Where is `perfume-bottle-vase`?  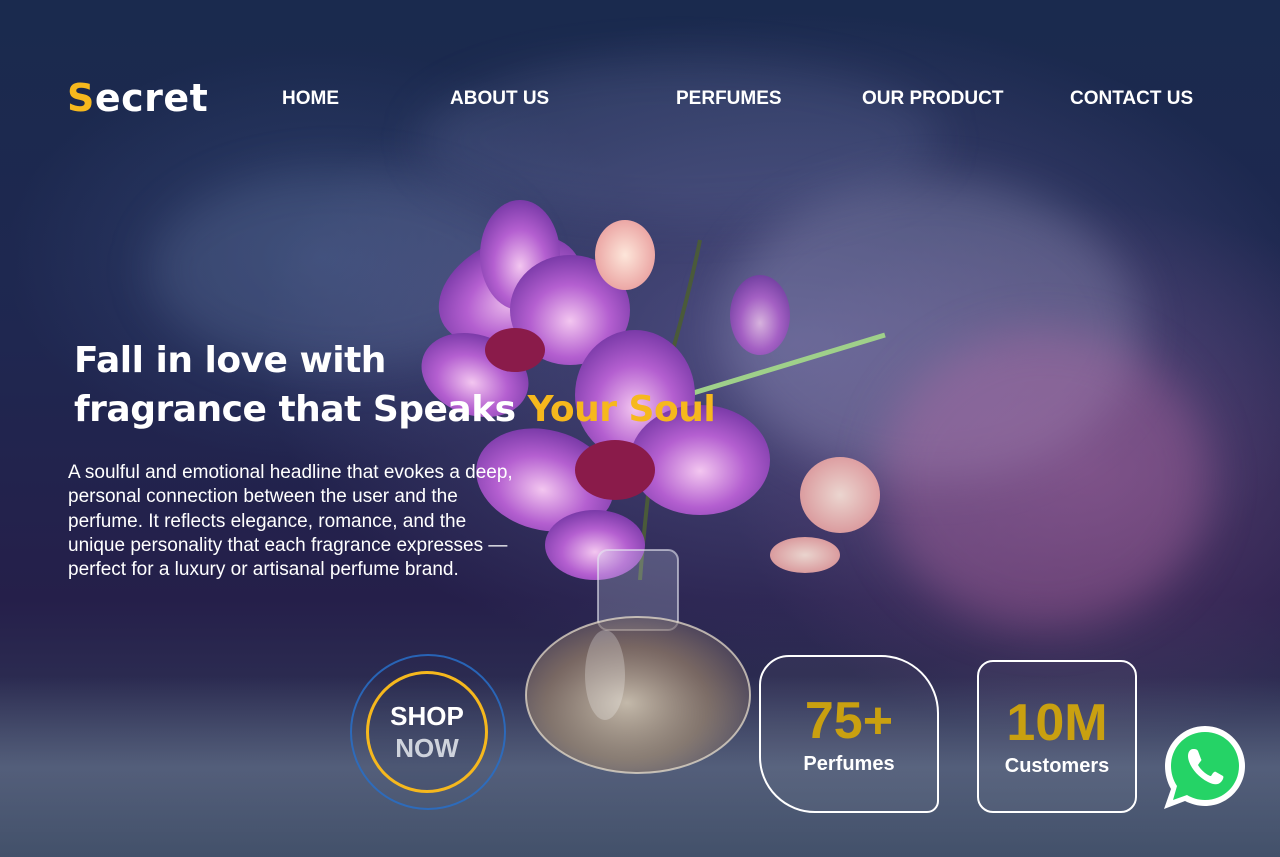
perfume-bottle-vase is located at coordinates (638, 661).